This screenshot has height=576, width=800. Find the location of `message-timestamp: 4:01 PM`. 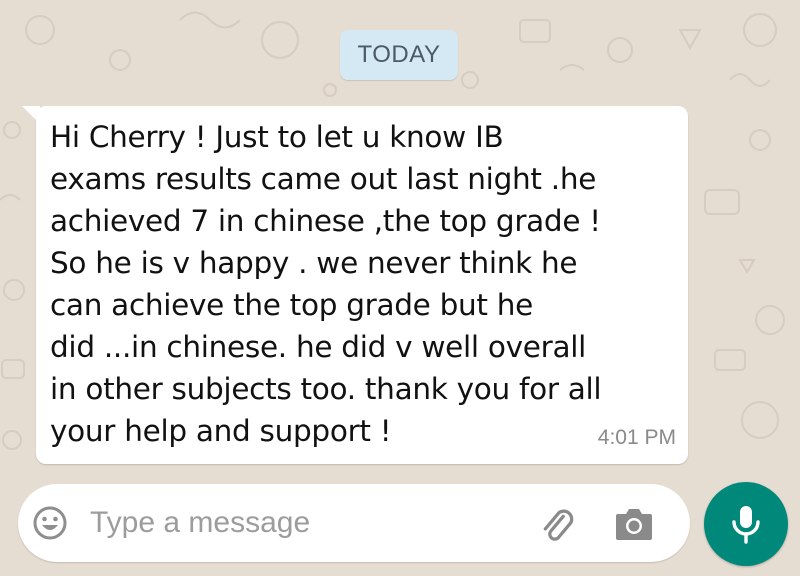

message-timestamp: 4:01 PM is located at coordinates (636, 437).